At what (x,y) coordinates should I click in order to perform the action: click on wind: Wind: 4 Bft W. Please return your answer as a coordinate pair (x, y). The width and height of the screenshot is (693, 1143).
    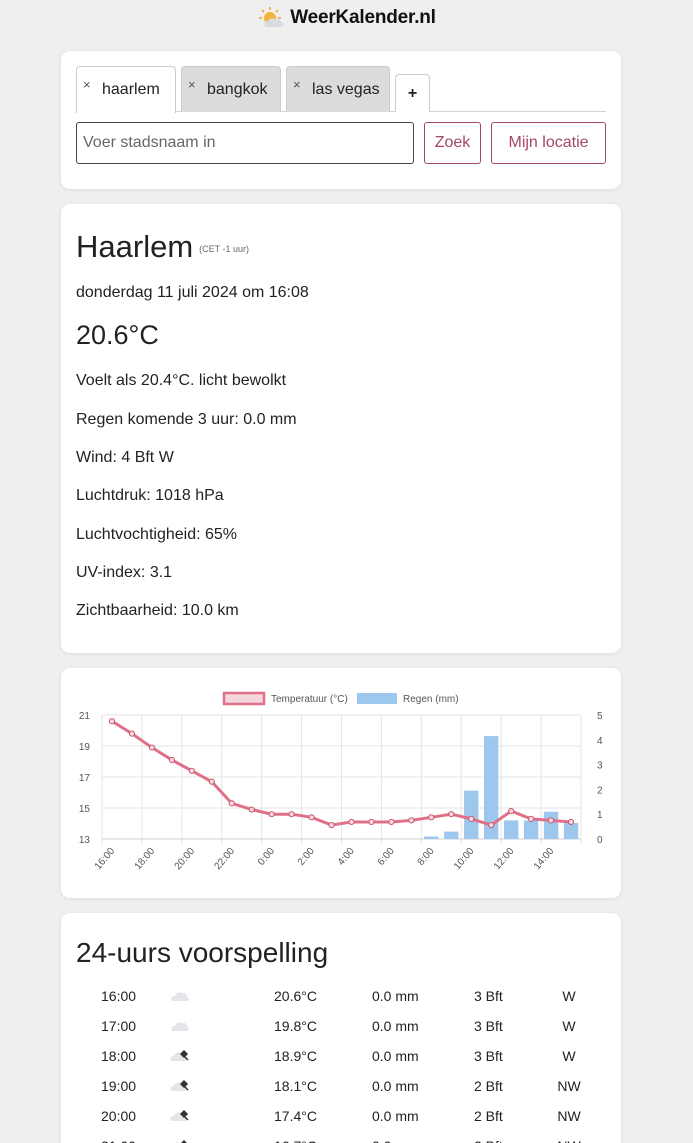
    Looking at the image, I should click on (125, 457).